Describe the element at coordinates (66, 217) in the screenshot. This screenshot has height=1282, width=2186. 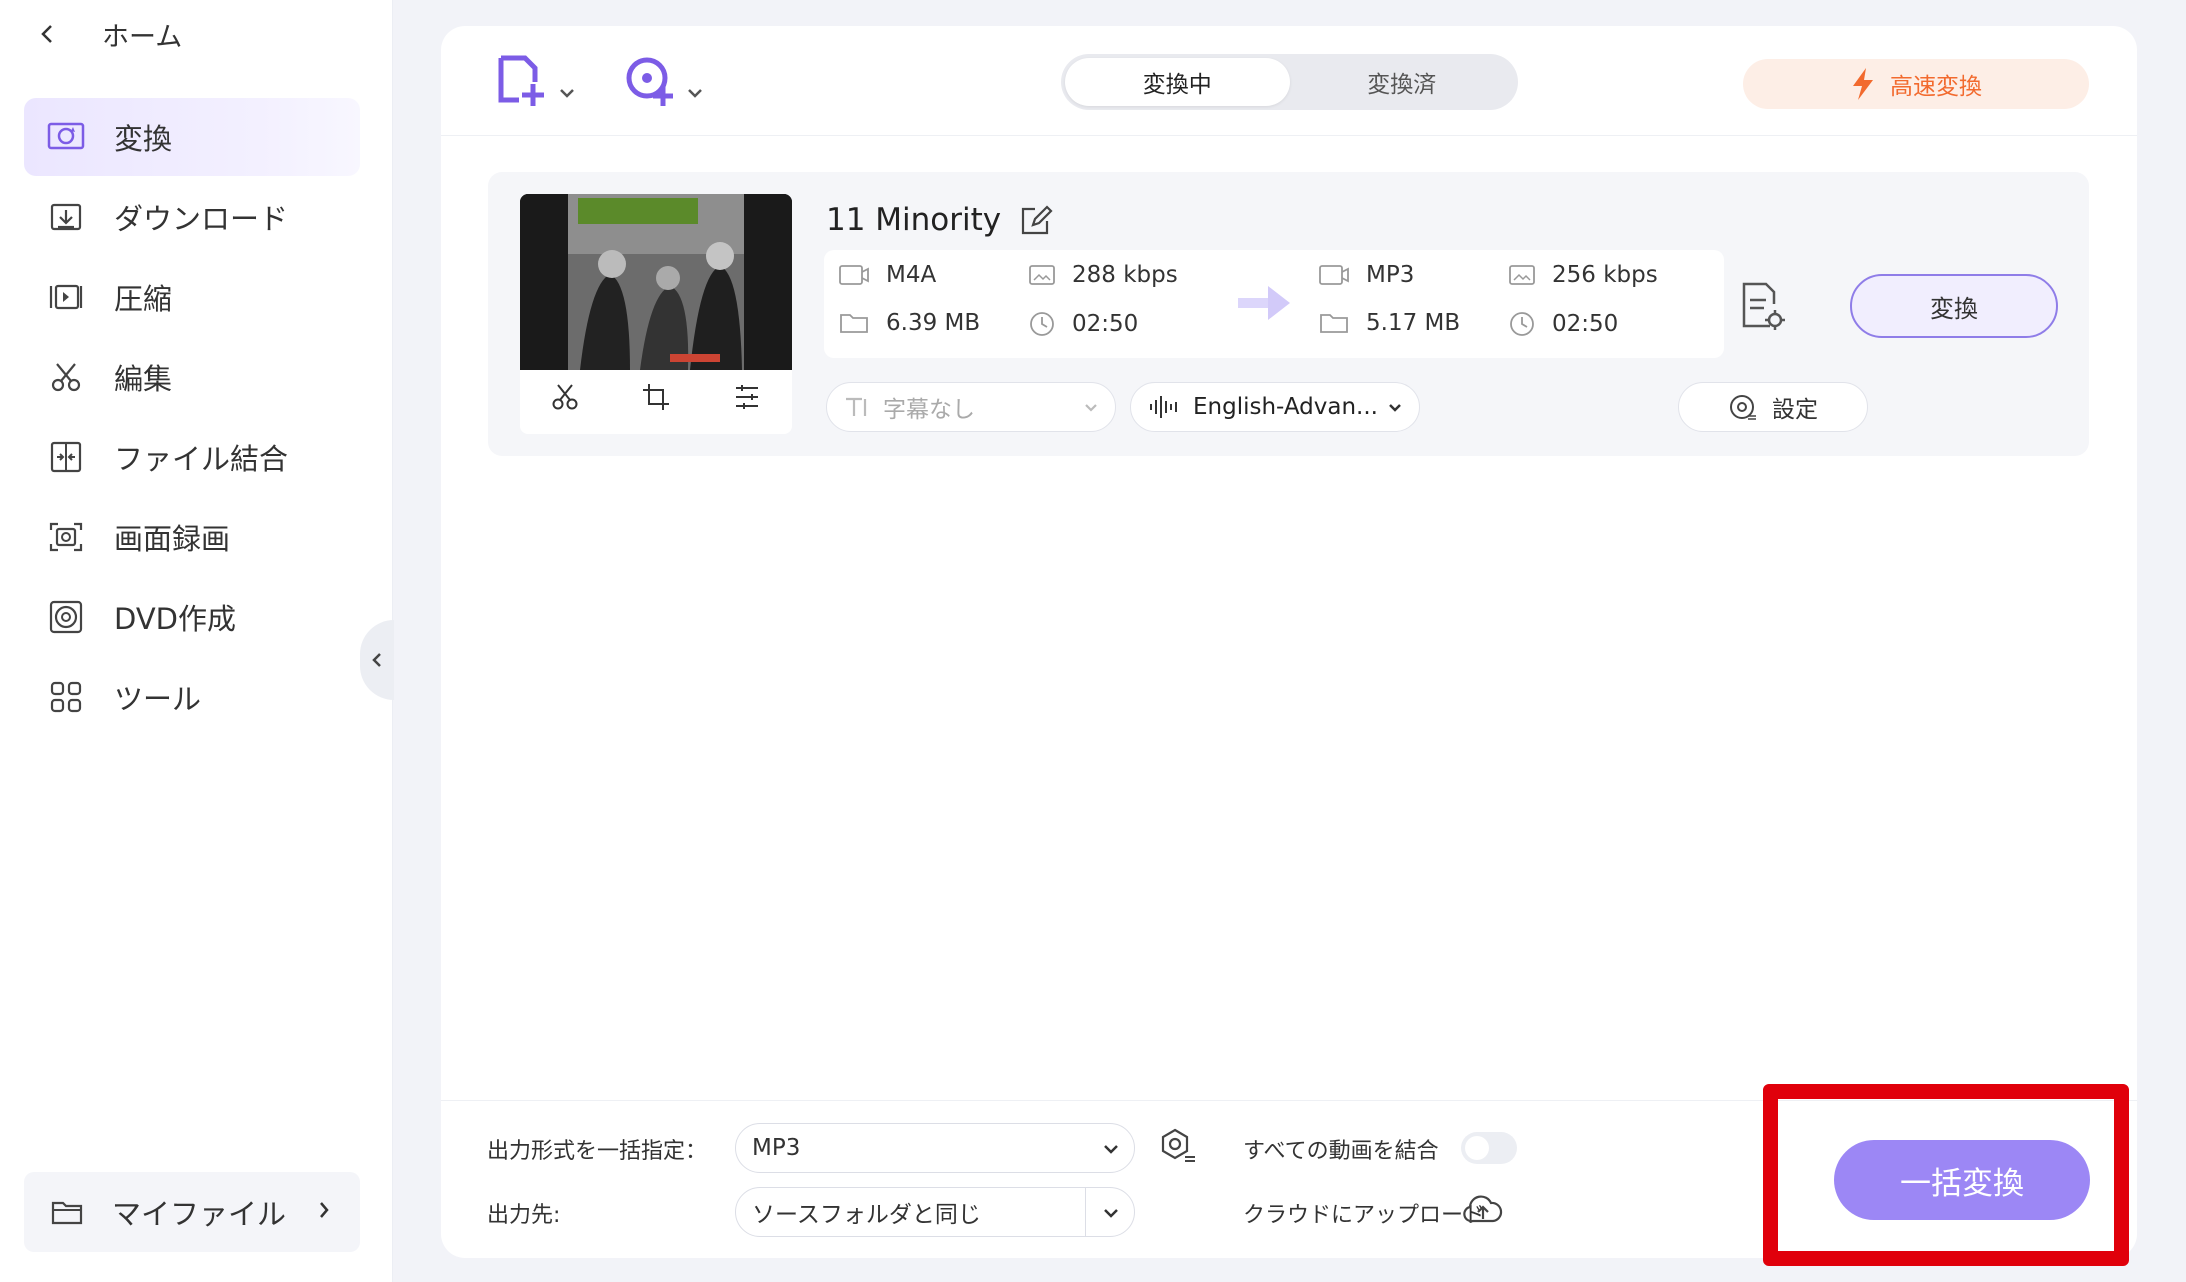
I see `download-icon` at that location.